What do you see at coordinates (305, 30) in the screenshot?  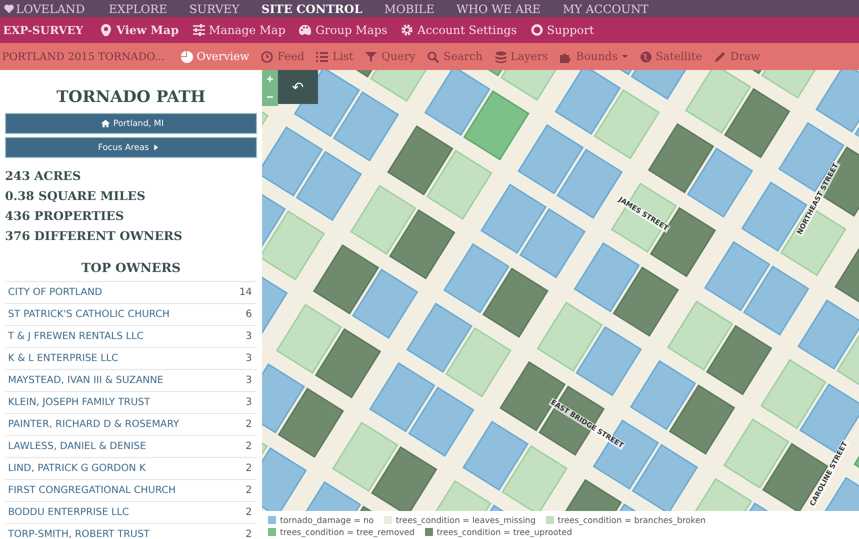 I see `palette-icon` at bounding box center [305, 30].